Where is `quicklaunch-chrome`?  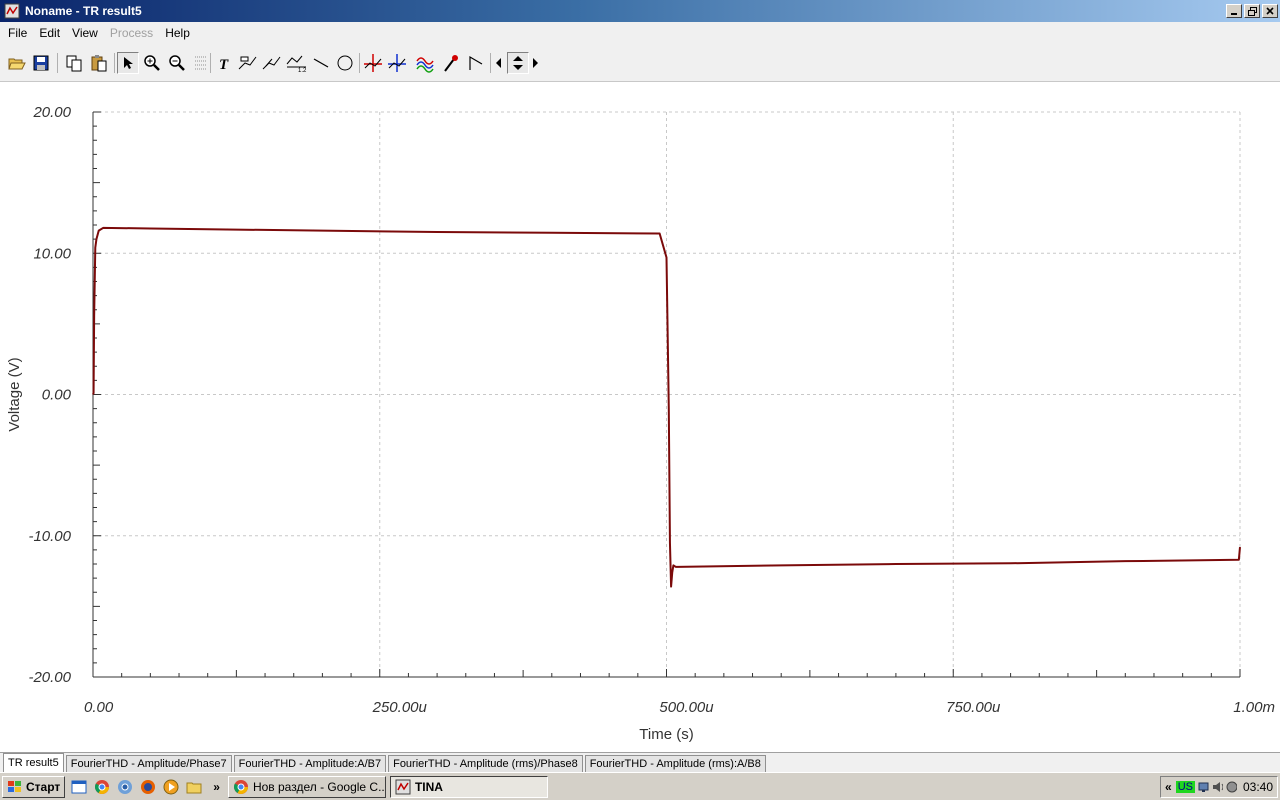 quicklaunch-chrome is located at coordinates (102, 787).